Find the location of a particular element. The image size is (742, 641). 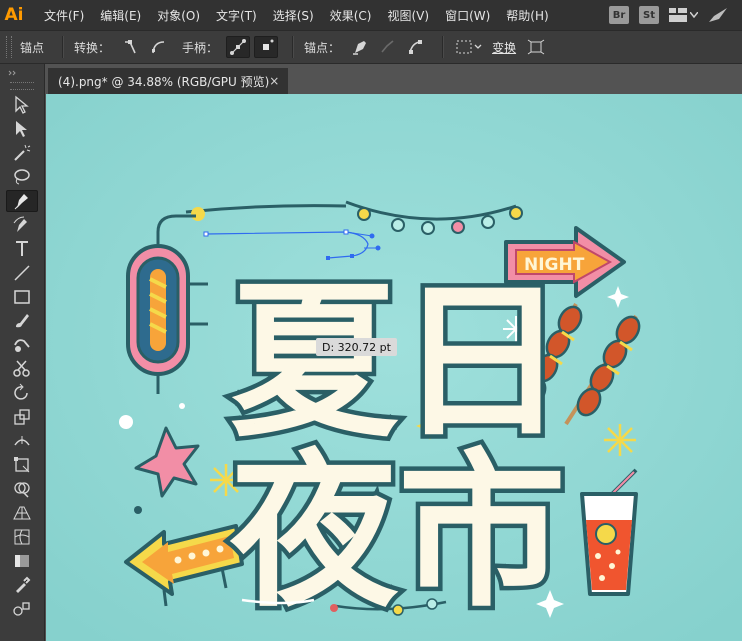

curvature-icon is located at coordinates (20, 224).